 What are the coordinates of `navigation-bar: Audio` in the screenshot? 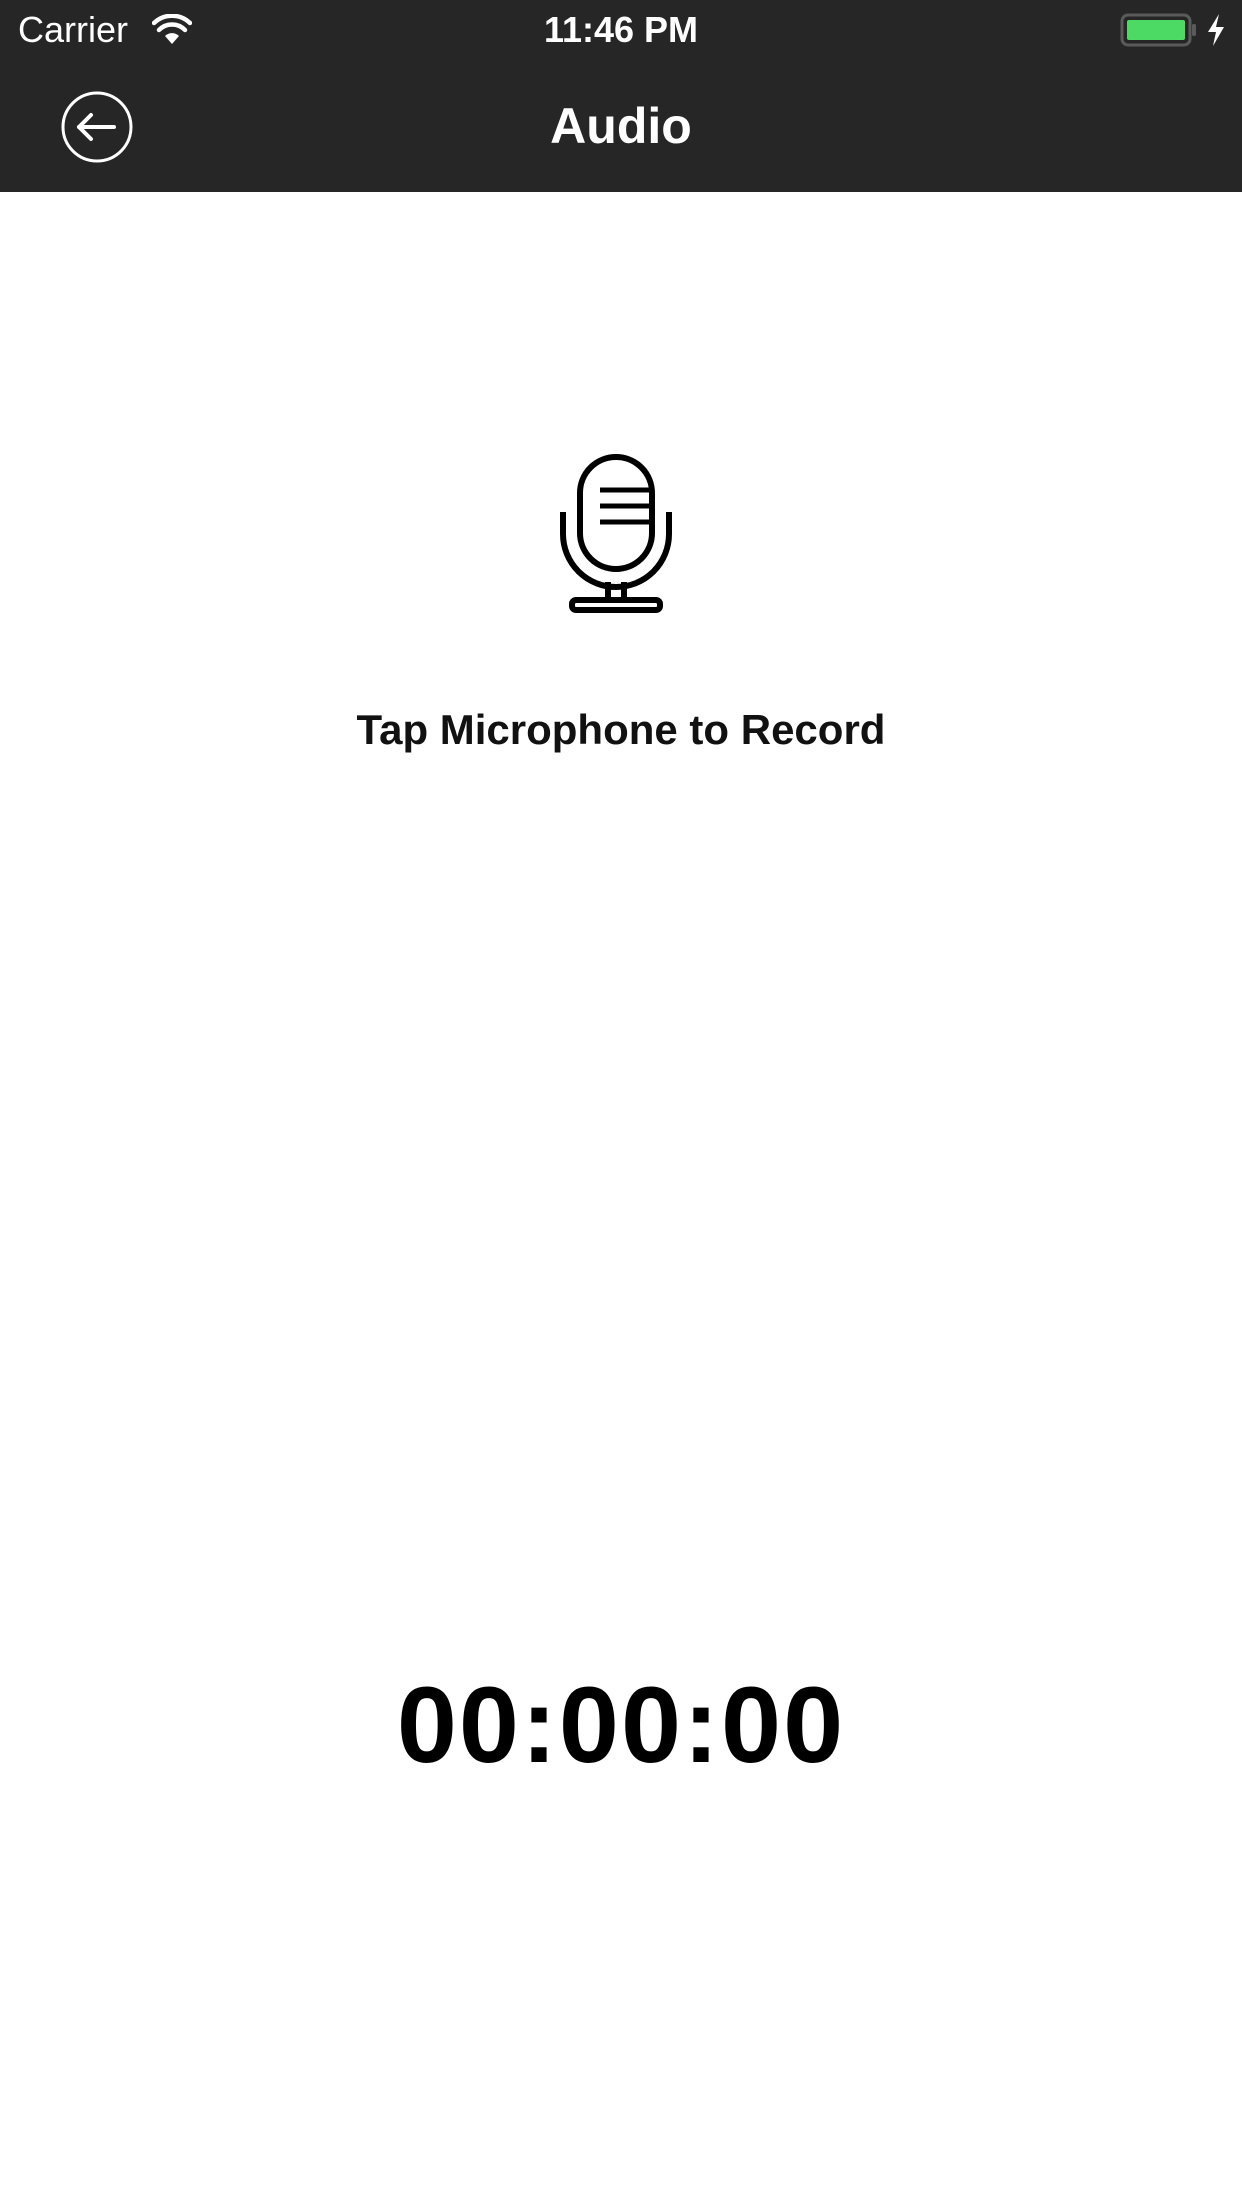 It's located at (621, 126).